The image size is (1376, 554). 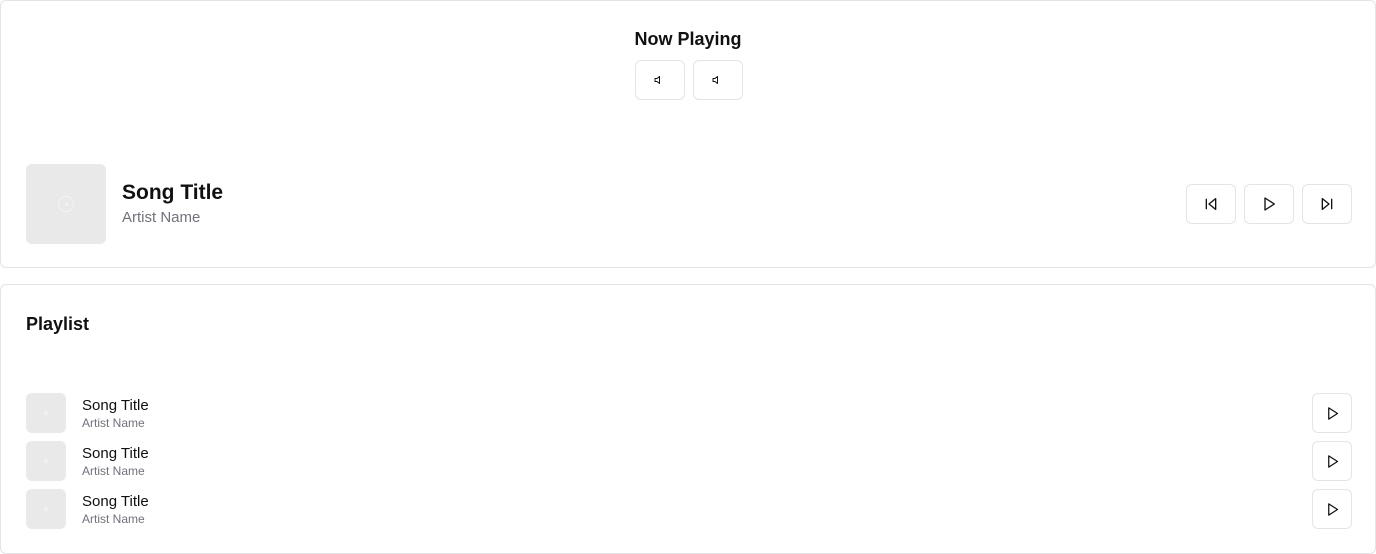 I want to click on play-button, so click(x=1269, y=204).